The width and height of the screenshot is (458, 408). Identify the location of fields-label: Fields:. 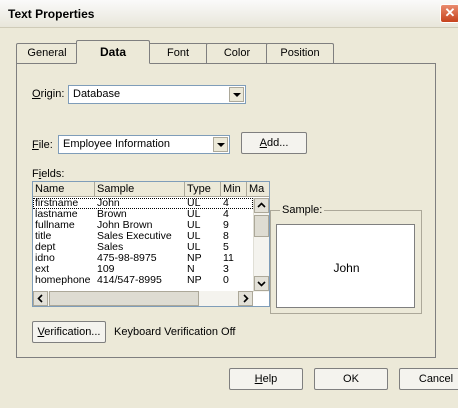
(48, 174).